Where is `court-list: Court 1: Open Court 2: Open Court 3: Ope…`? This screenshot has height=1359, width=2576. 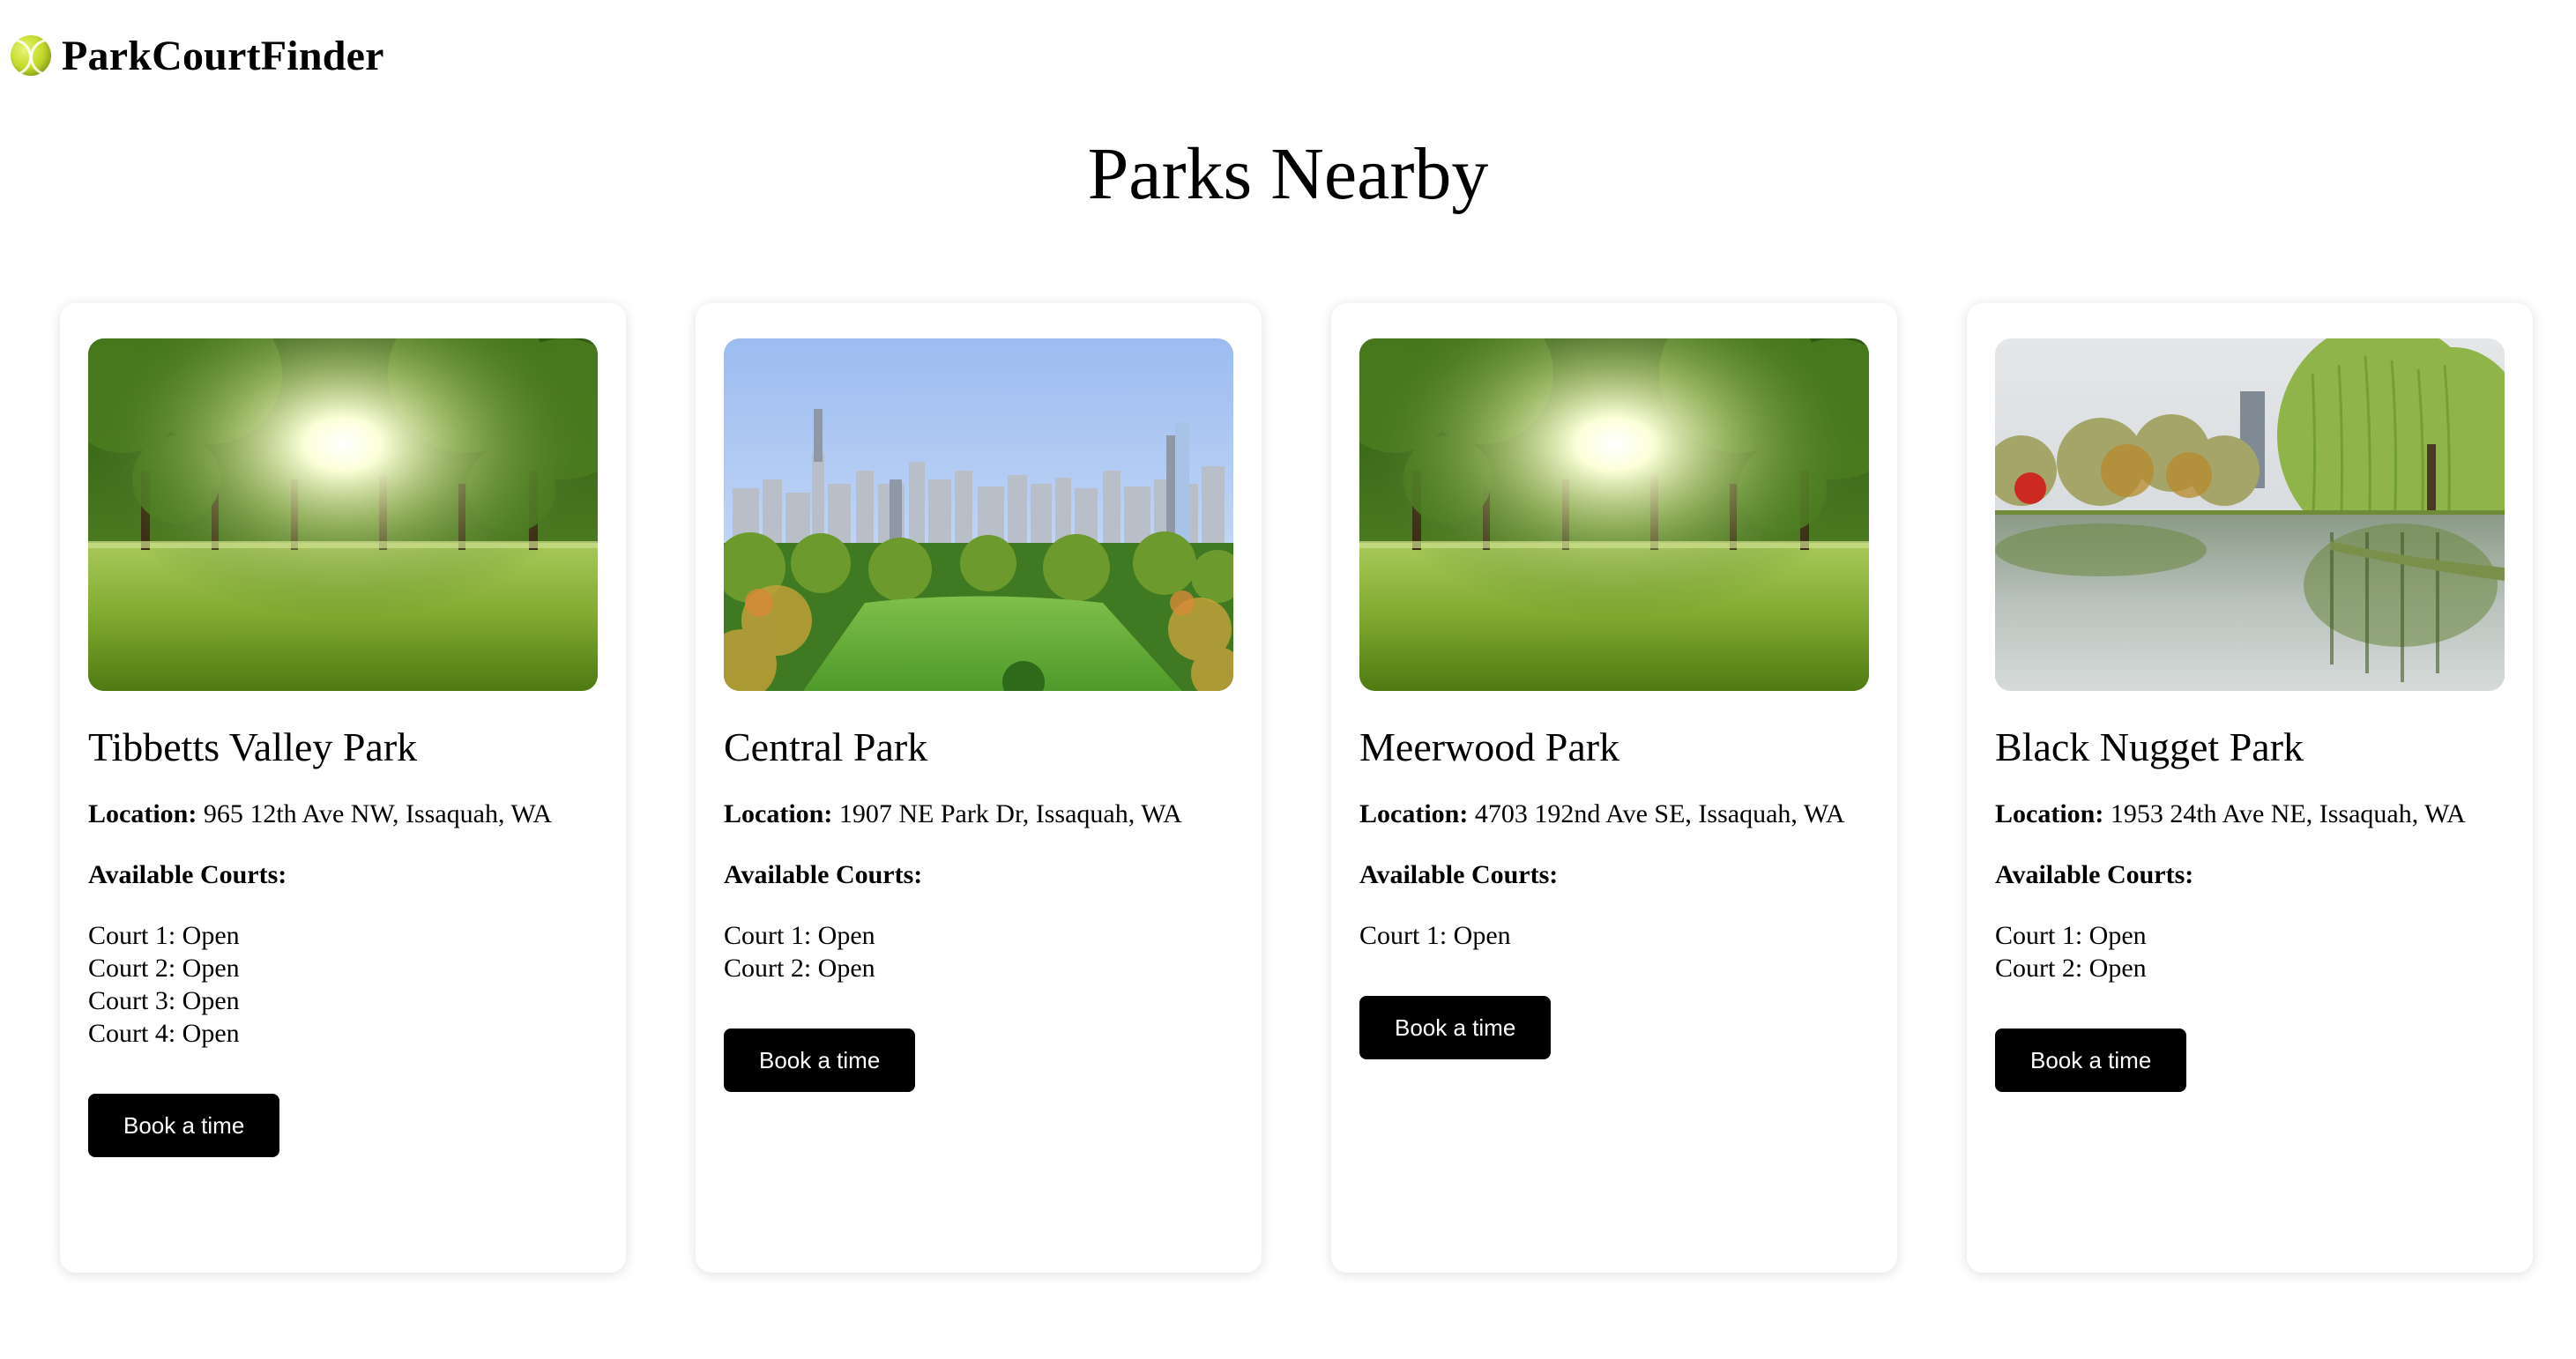
court-list: Court 1: Open Court 2: Open Court 3: Ope… is located at coordinates (343, 984).